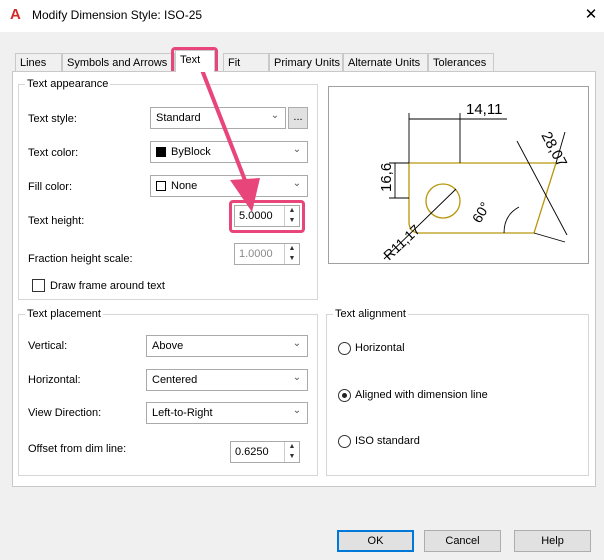 The width and height of the screenshot is (604, 560). I want to click on preview-dim-right: 28,07, so click(553, 149).